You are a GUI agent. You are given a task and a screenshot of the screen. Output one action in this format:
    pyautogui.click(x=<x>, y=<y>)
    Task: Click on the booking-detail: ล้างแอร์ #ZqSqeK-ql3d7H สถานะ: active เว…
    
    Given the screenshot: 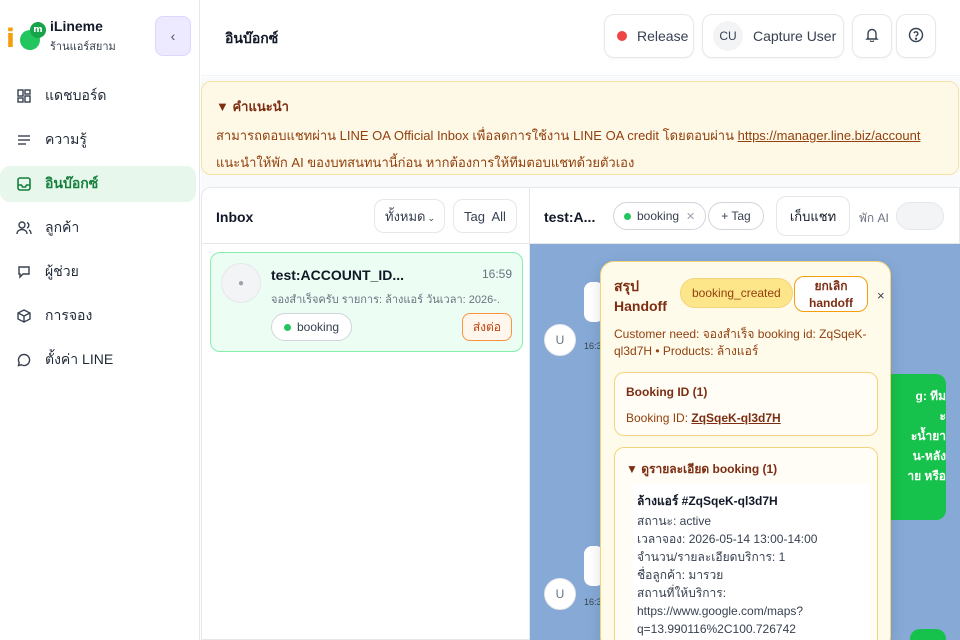 What is the action you would take?
    pyautogui.click(x=751, y=562)
    